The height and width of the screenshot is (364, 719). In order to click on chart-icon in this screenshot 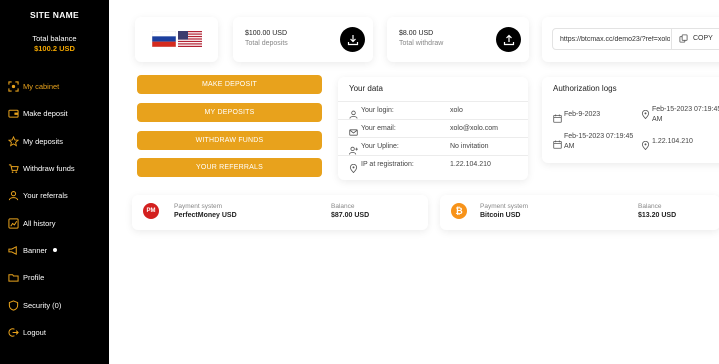, I will do `click(13, 223)`.